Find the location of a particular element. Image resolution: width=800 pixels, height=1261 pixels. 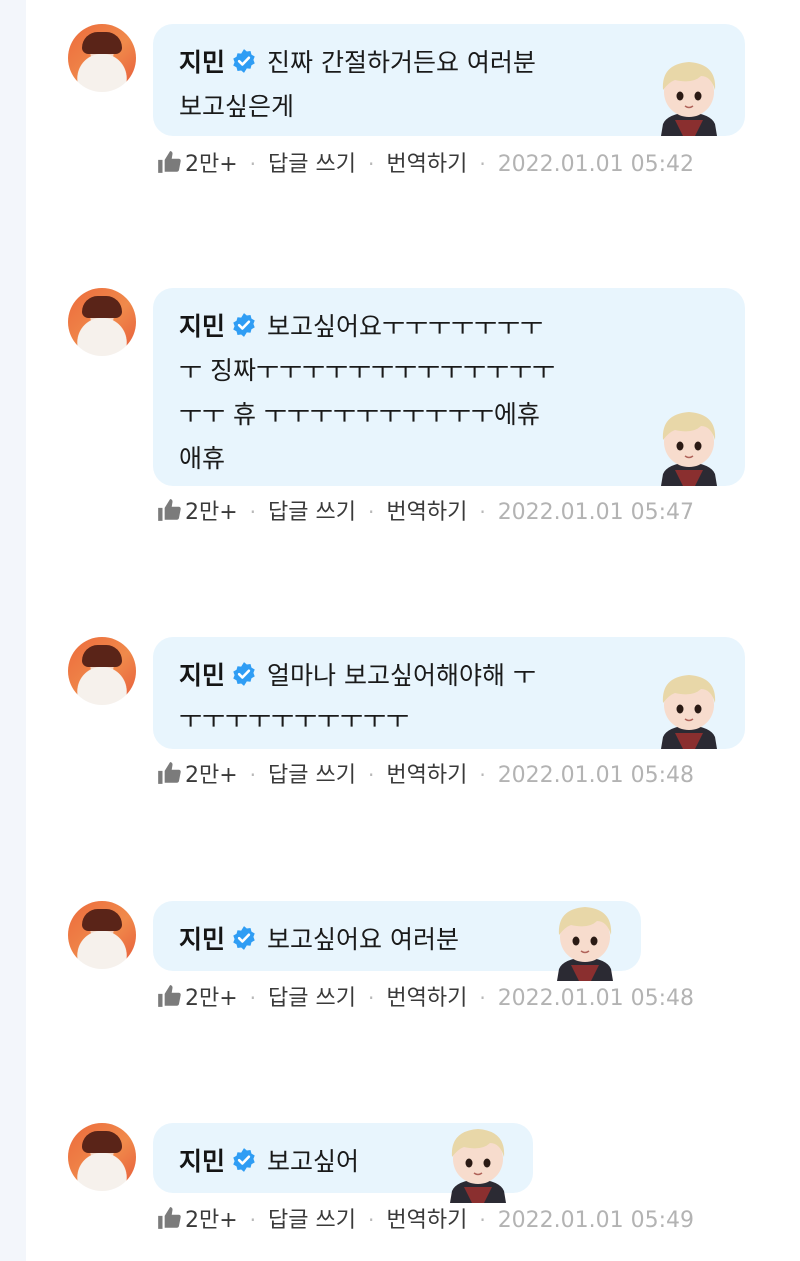

comment-text-line: 애휴 is located at coordinates (202, 458).